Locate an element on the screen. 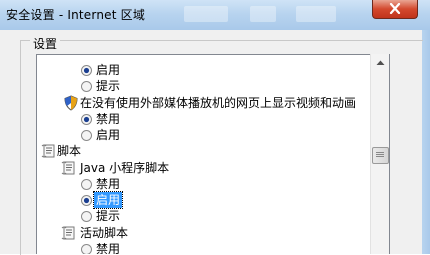  setting-label: 活动脚本 is located at coordinates (104, 233).